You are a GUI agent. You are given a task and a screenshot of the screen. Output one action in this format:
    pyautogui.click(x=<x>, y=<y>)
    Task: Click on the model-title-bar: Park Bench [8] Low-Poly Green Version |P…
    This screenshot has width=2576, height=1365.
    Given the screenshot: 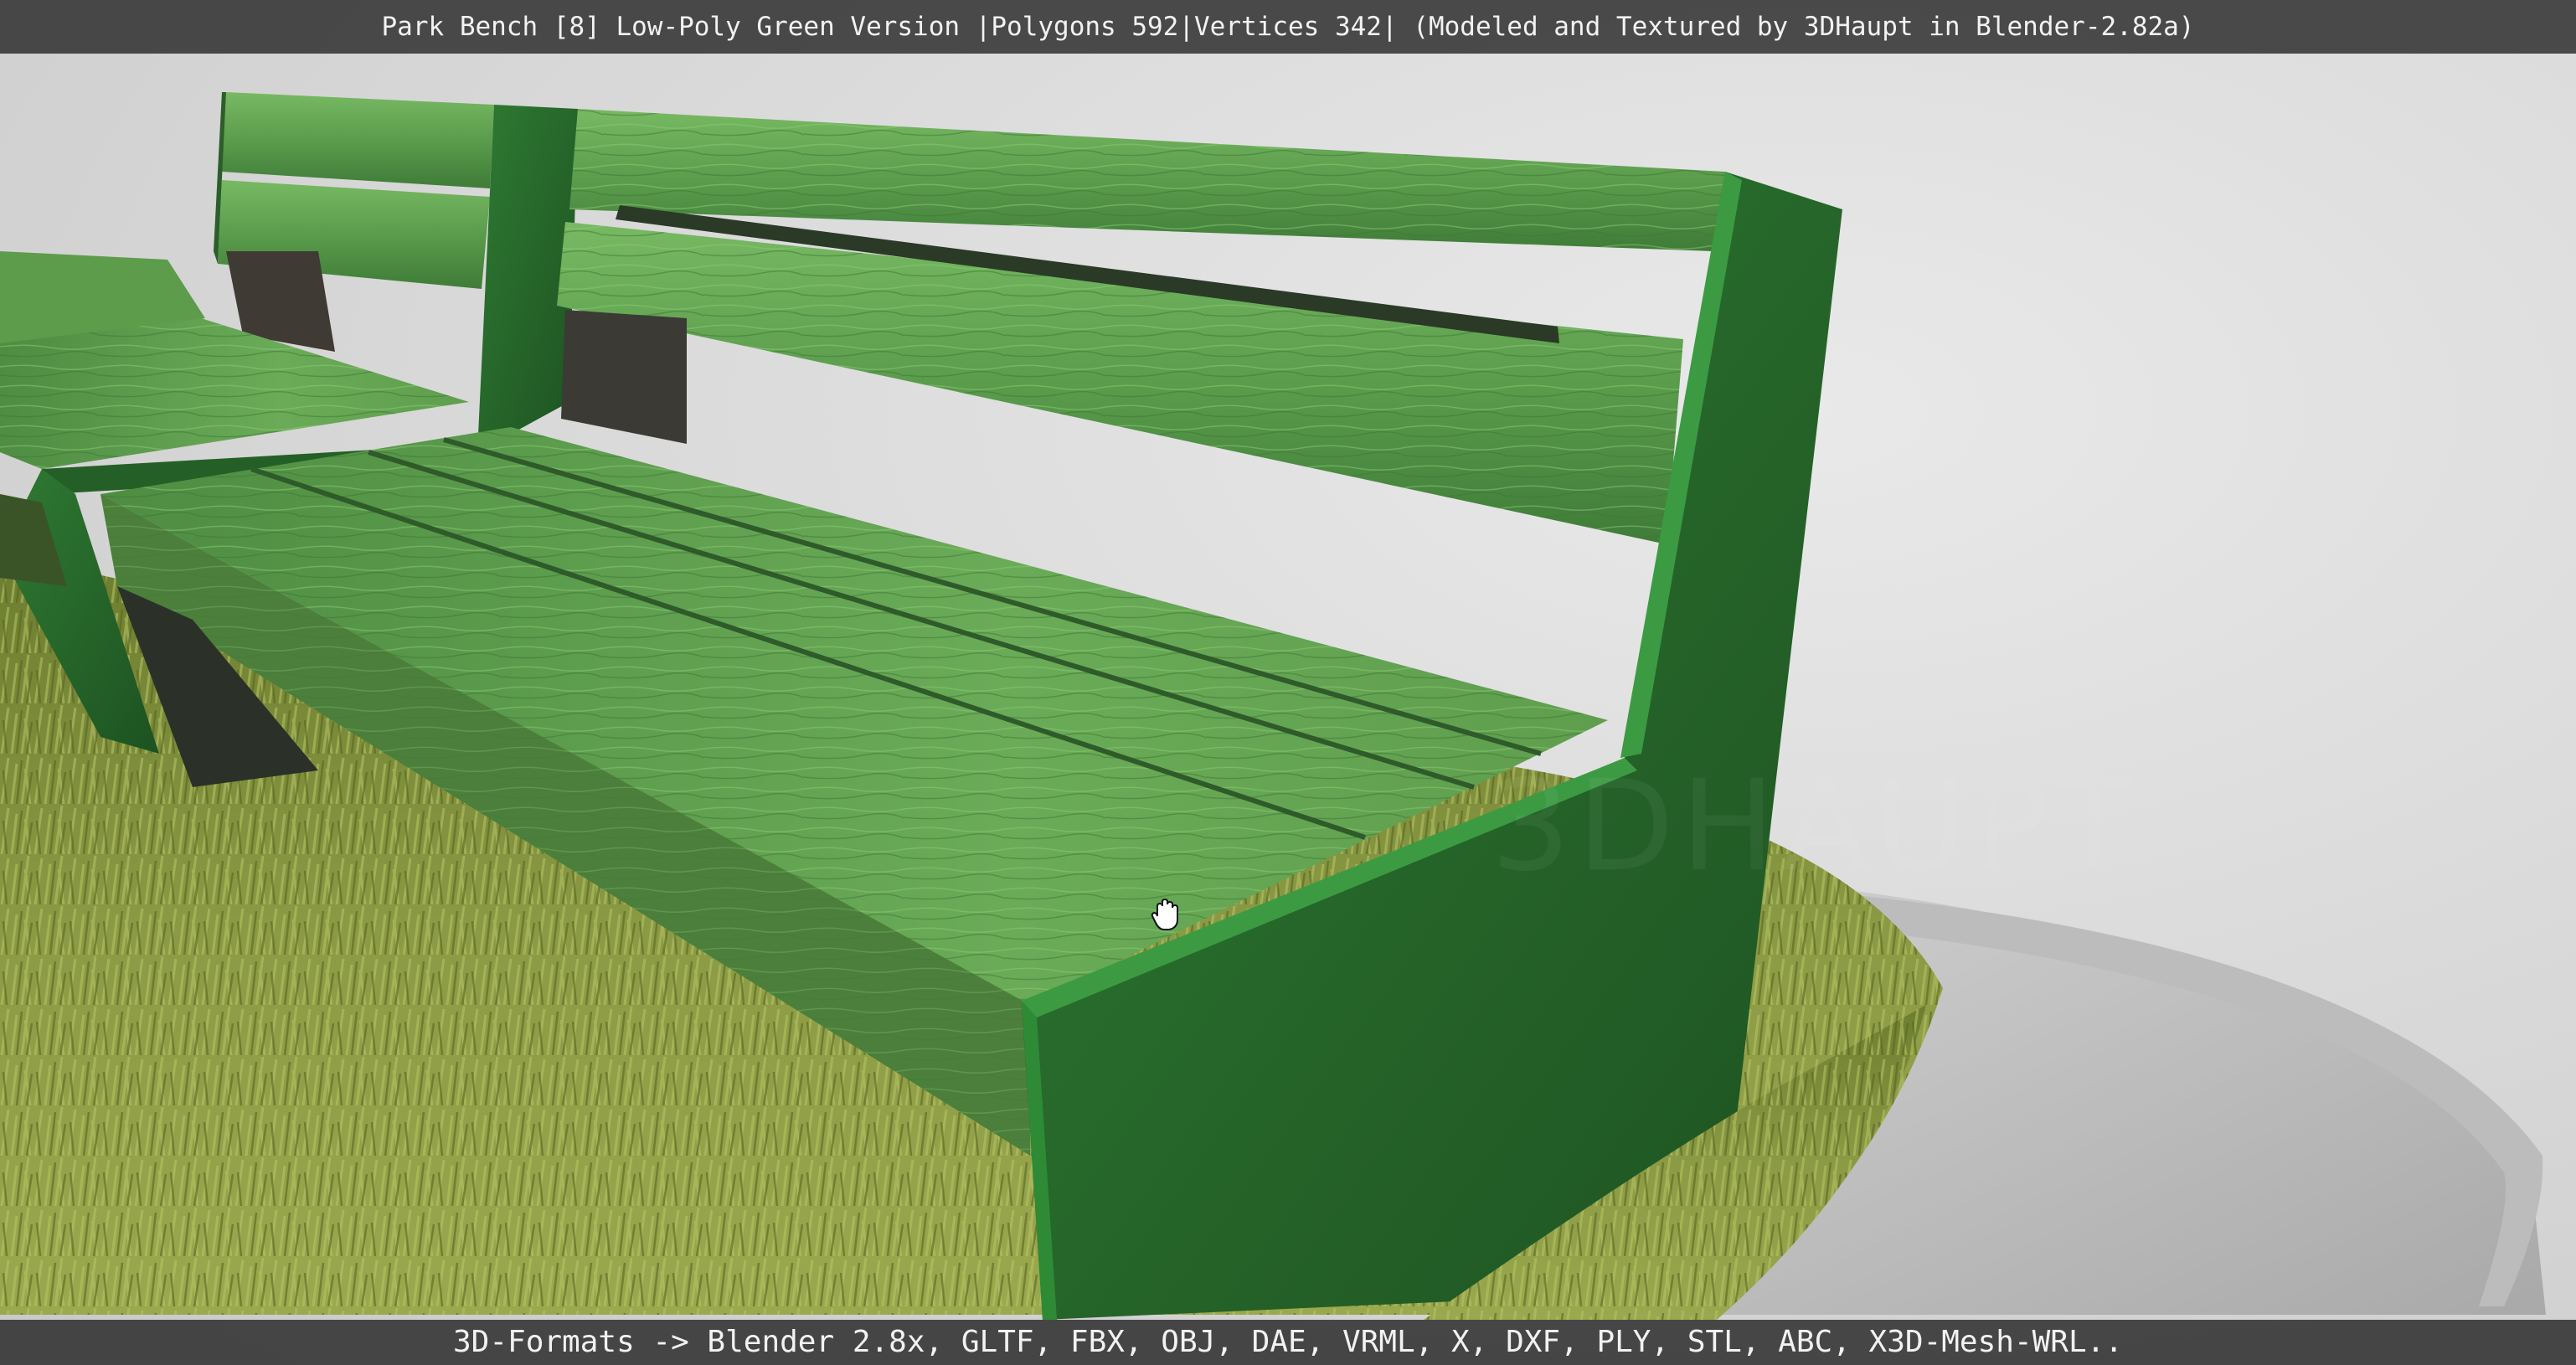 What is the action you would take?
    pyautogui.click(x=1288, y=27)
    